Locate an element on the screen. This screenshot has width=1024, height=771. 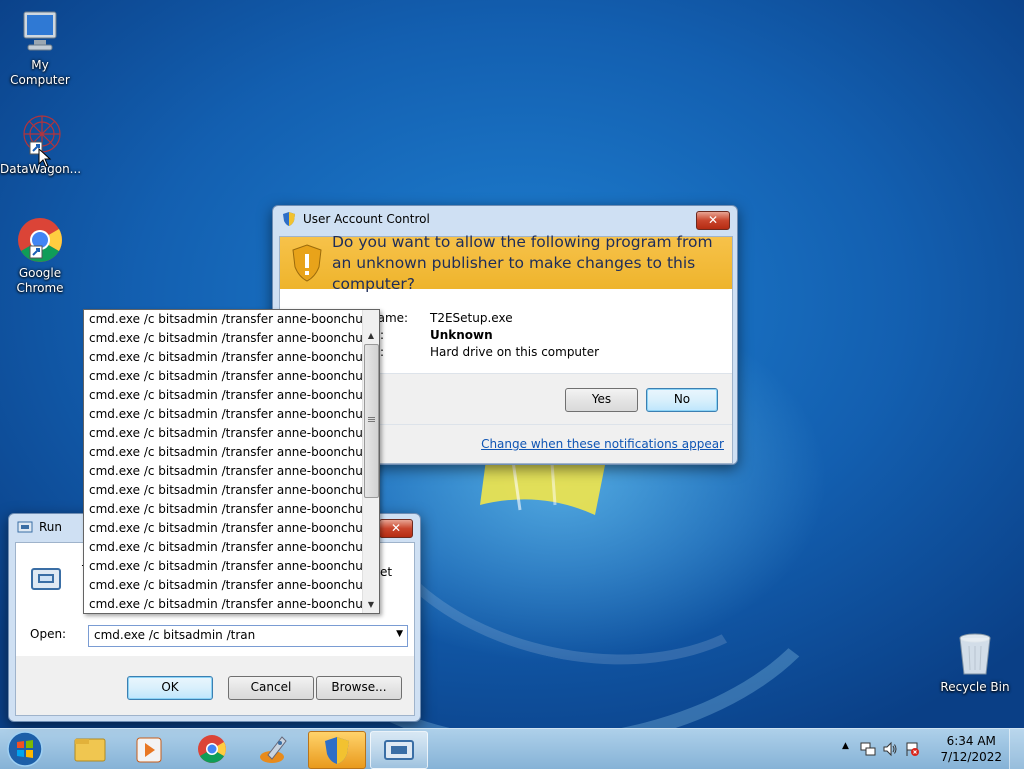
taskbar-installer-button is located at coordinates (274, 749).